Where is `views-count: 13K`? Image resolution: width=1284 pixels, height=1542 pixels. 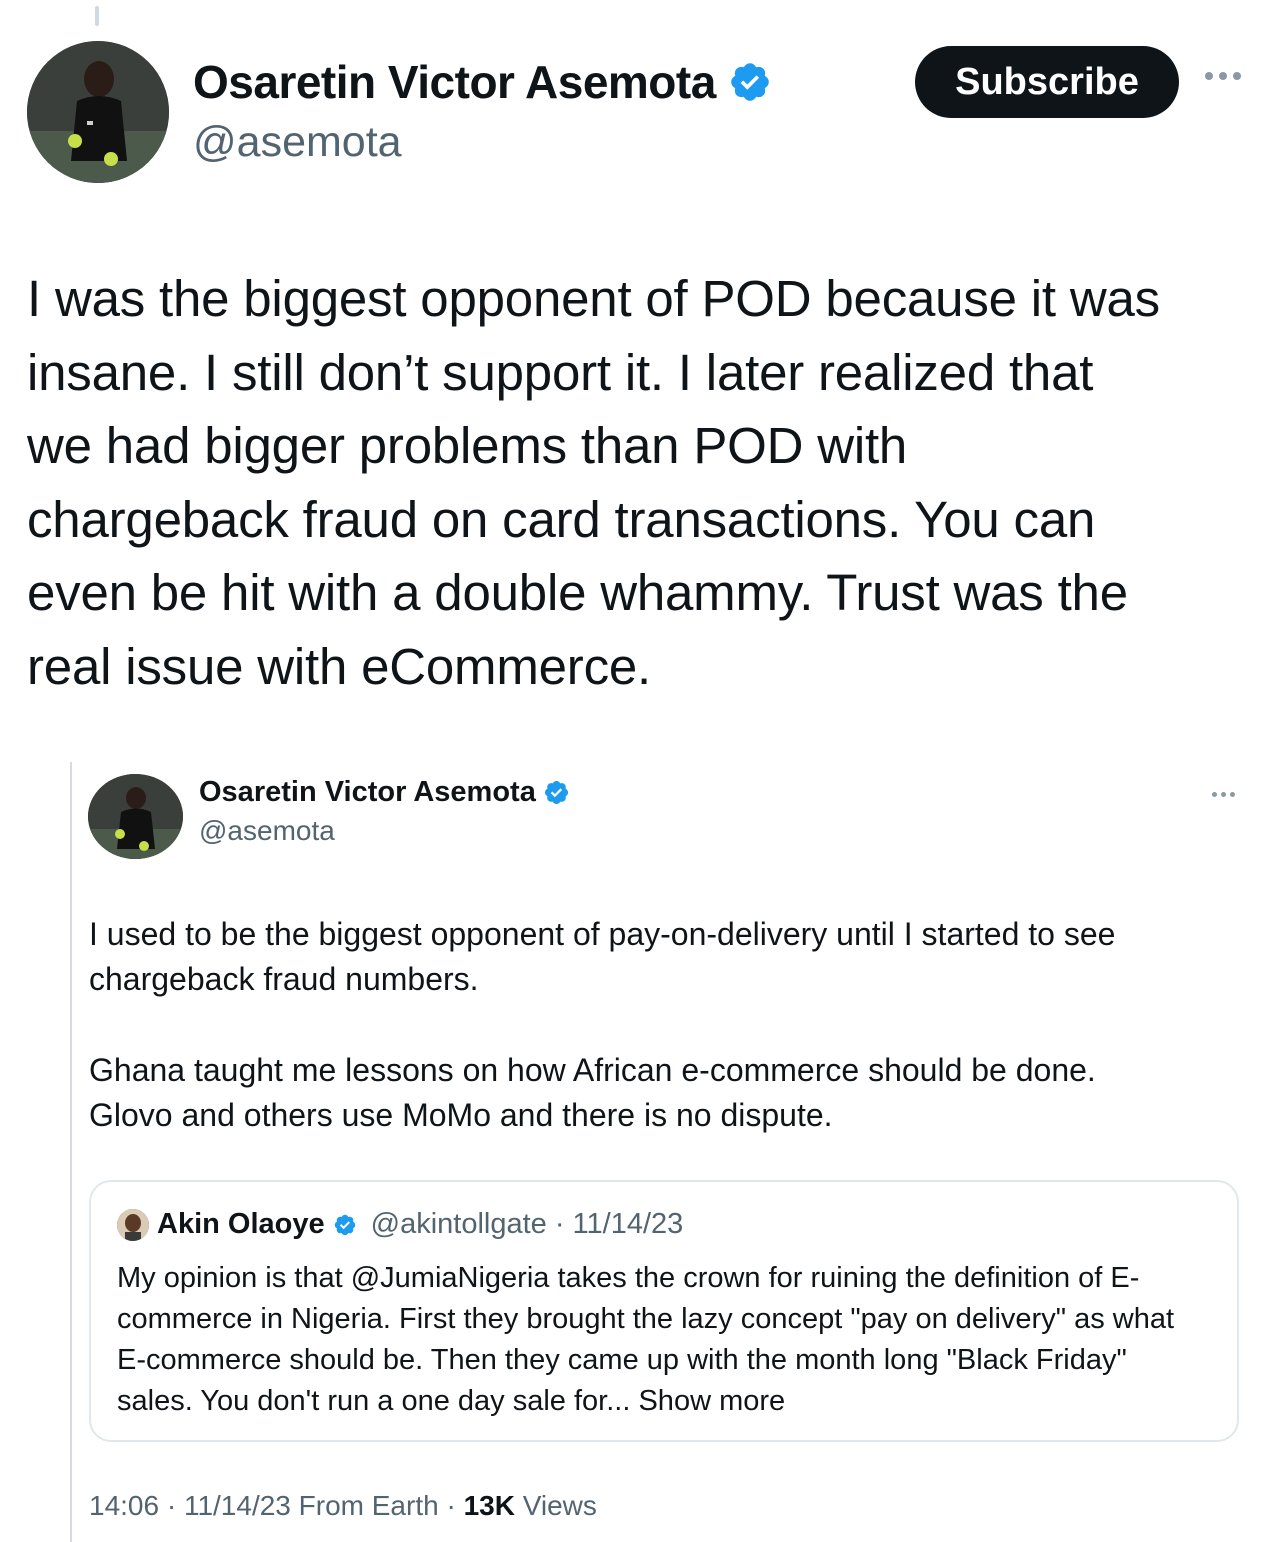
views-count: 13K is located at coordinates (489, 1505).